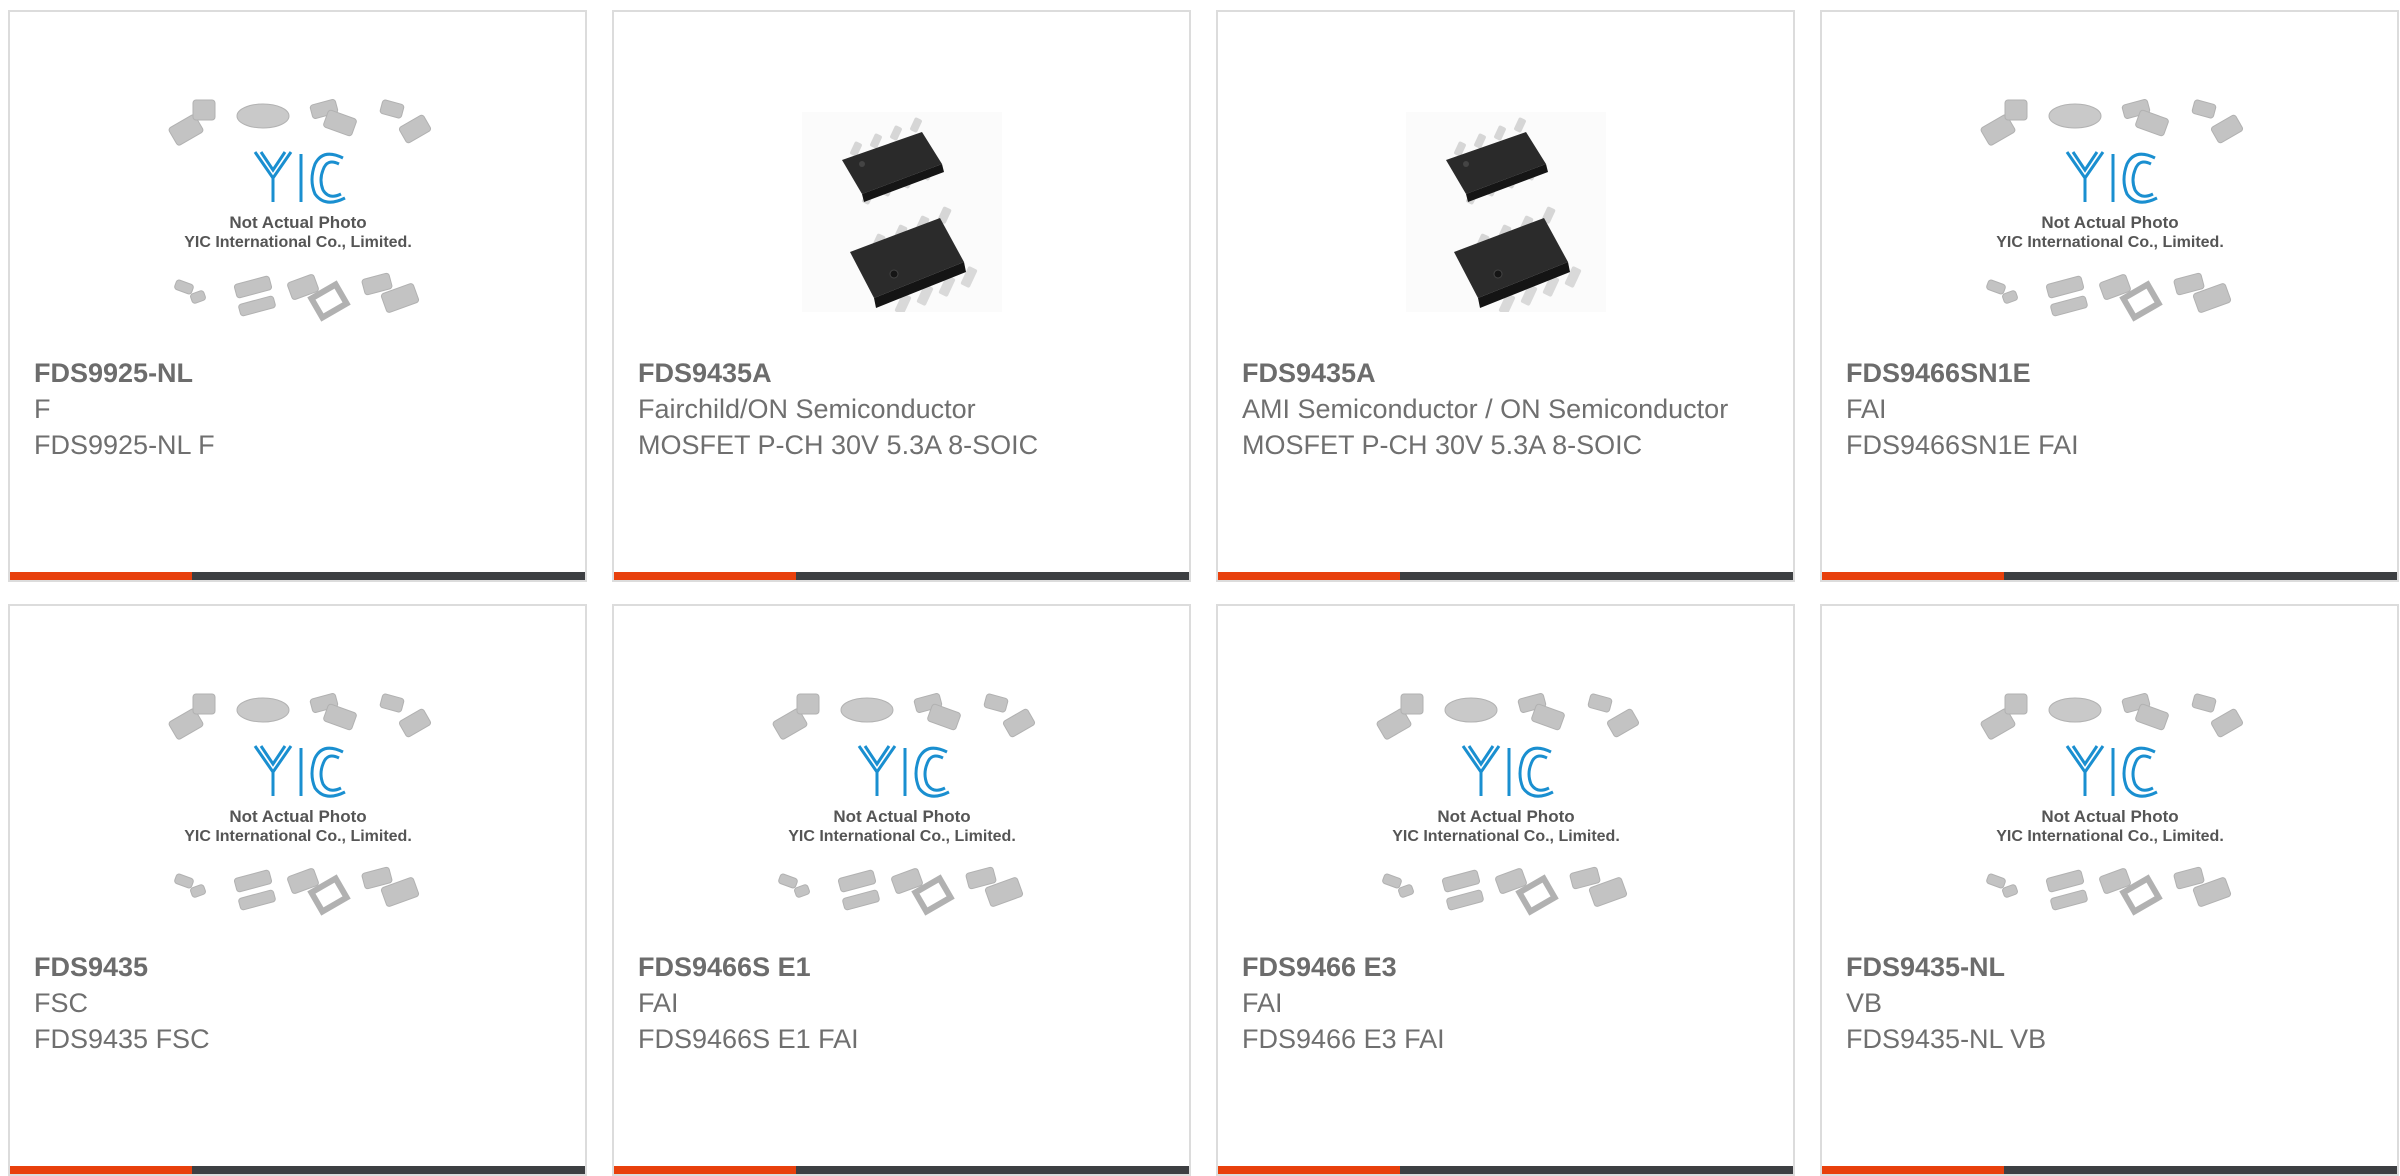 The image size is (2400, 1176). I want to click on description: FDS9466SN1E FAI, so click(1962, 445).